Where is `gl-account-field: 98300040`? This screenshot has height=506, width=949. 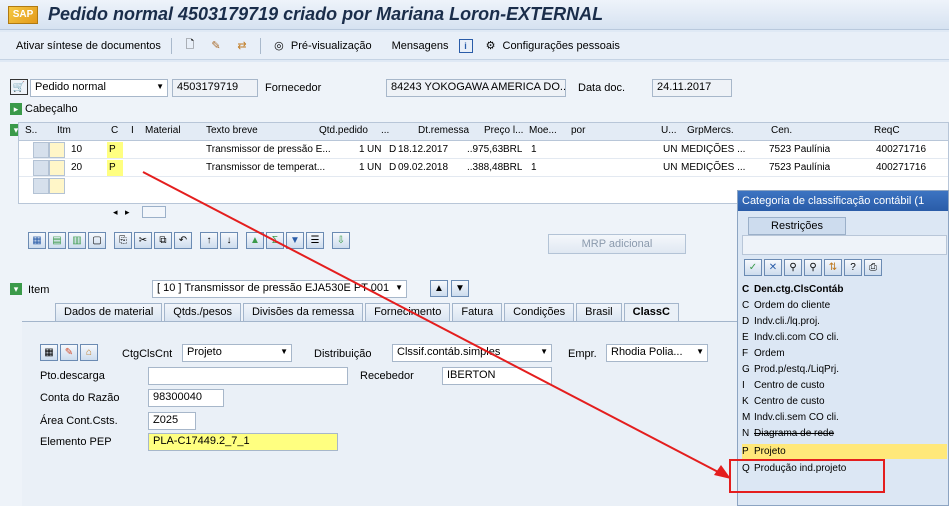
gl-account-field: 98300040 is located at coordinates (186, 398).